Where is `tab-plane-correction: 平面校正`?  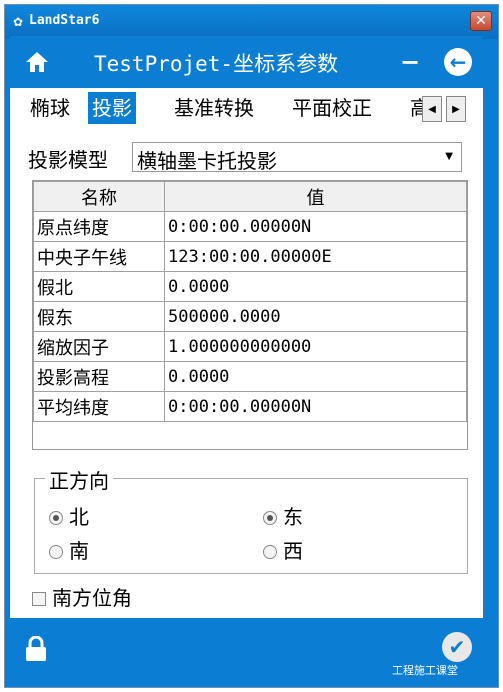
tab-plane-correction: 平面校正 is located at coordinates (332, 108).